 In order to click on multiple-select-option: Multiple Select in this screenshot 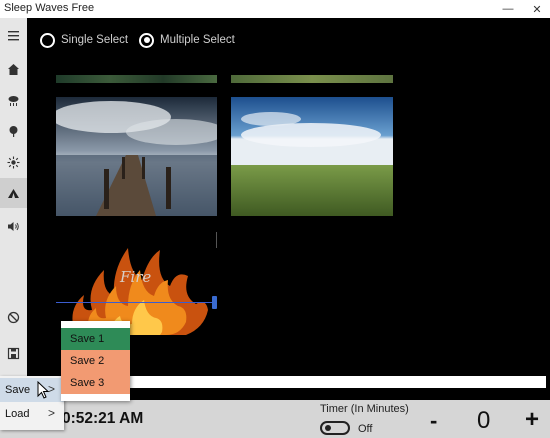, I will do `click(187, 40)`.